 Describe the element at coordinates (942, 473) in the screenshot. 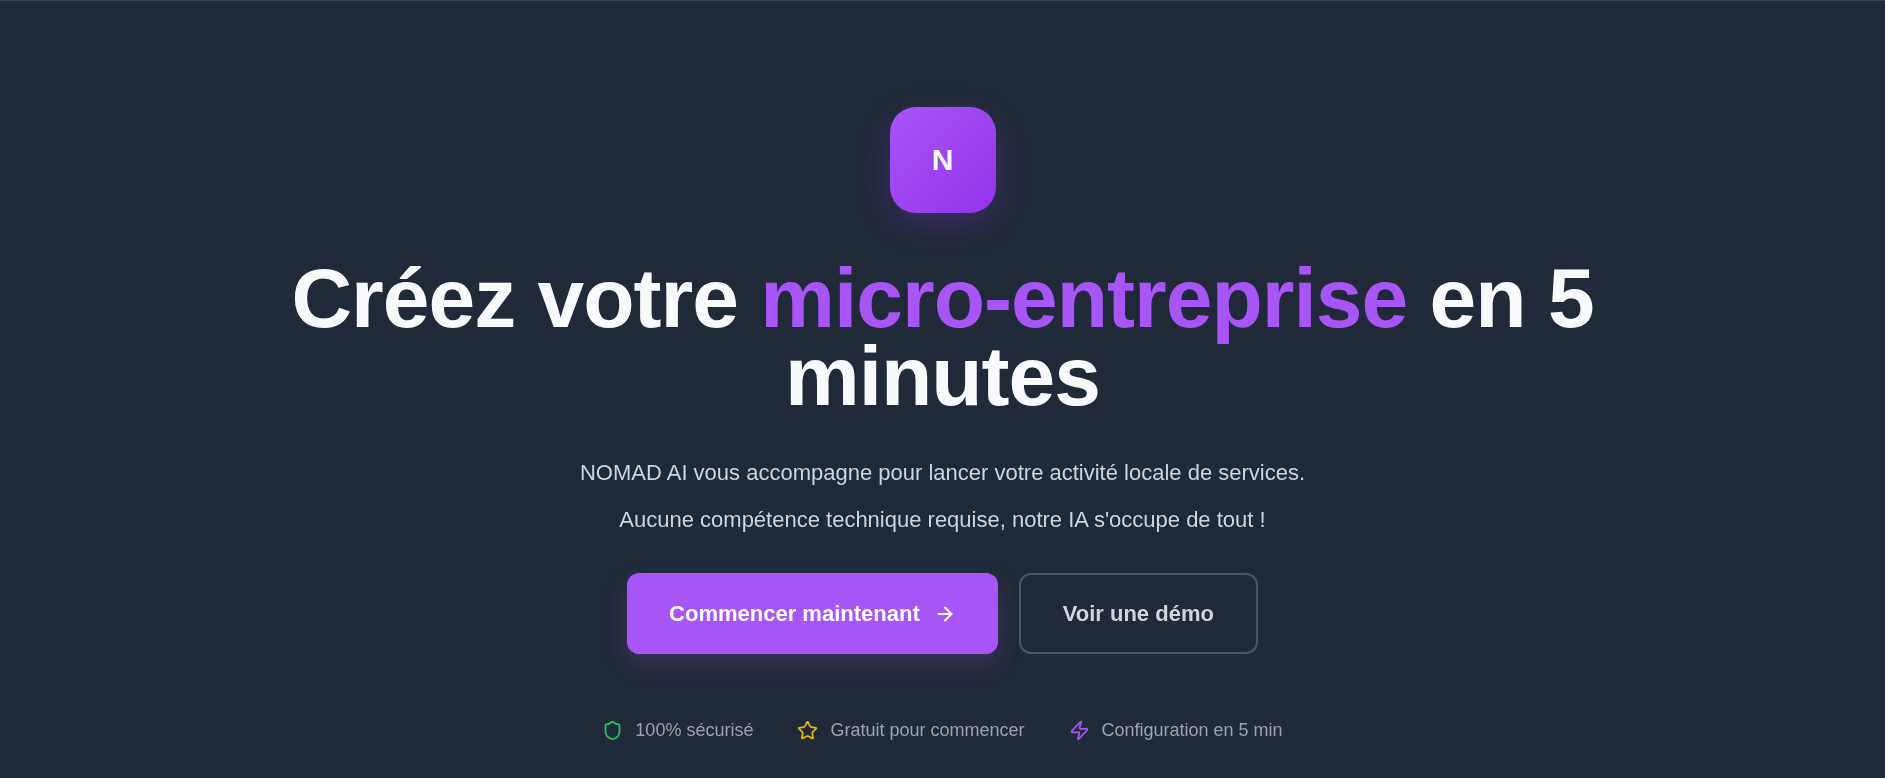

I see `subtitle-text: NOMAD AI vous accompagne pour lancer votre activité locale de services.` at that location.